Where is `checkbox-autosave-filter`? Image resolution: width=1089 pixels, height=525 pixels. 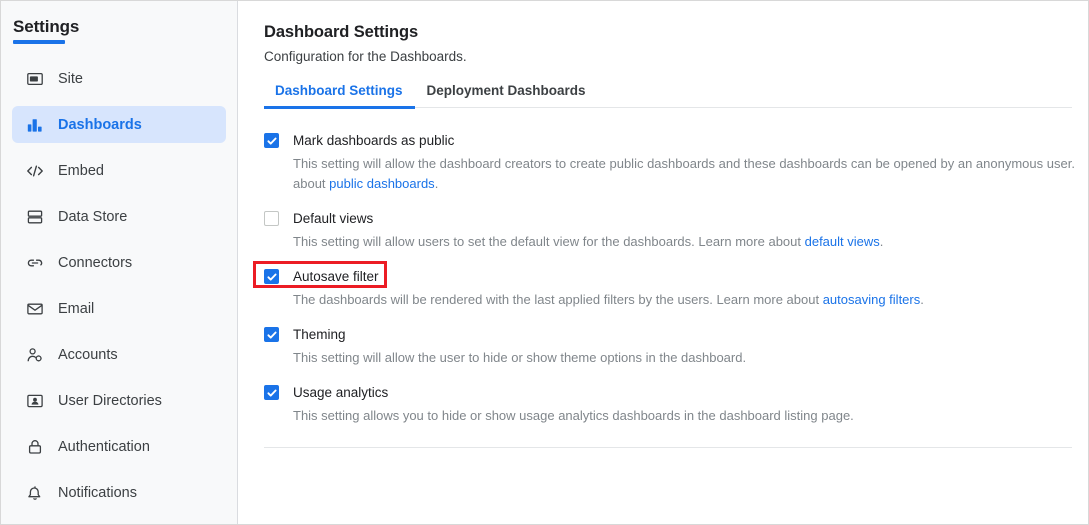
checkbox-autosave-filter is located at coordinates (271, 276).